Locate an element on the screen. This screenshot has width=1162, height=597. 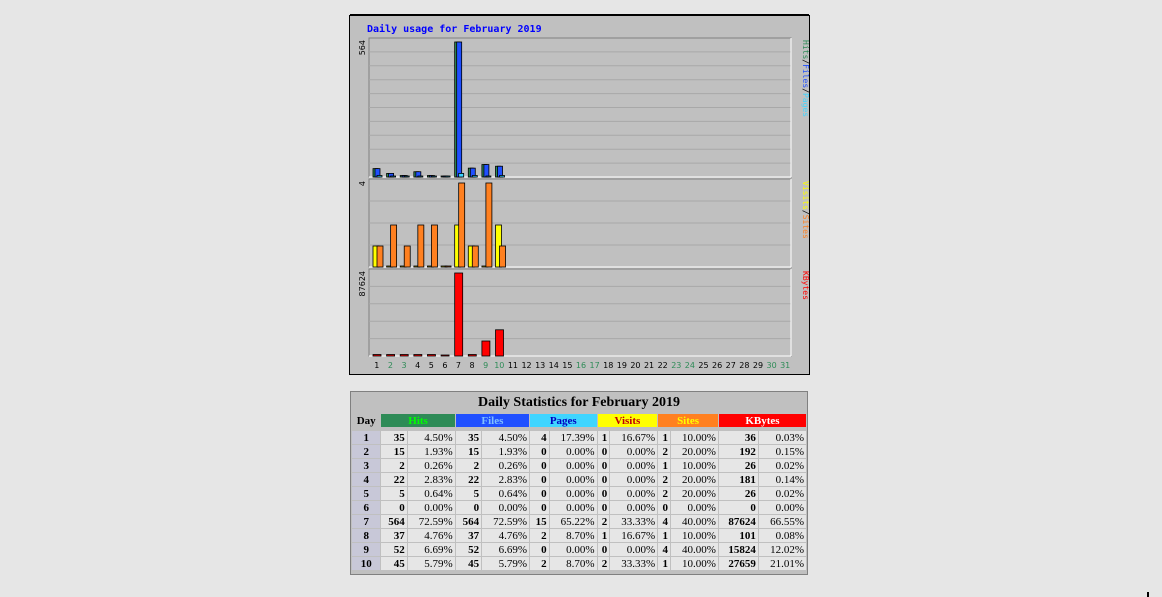
cell-kbytes: 27659 is located at coordinates (738, 563).